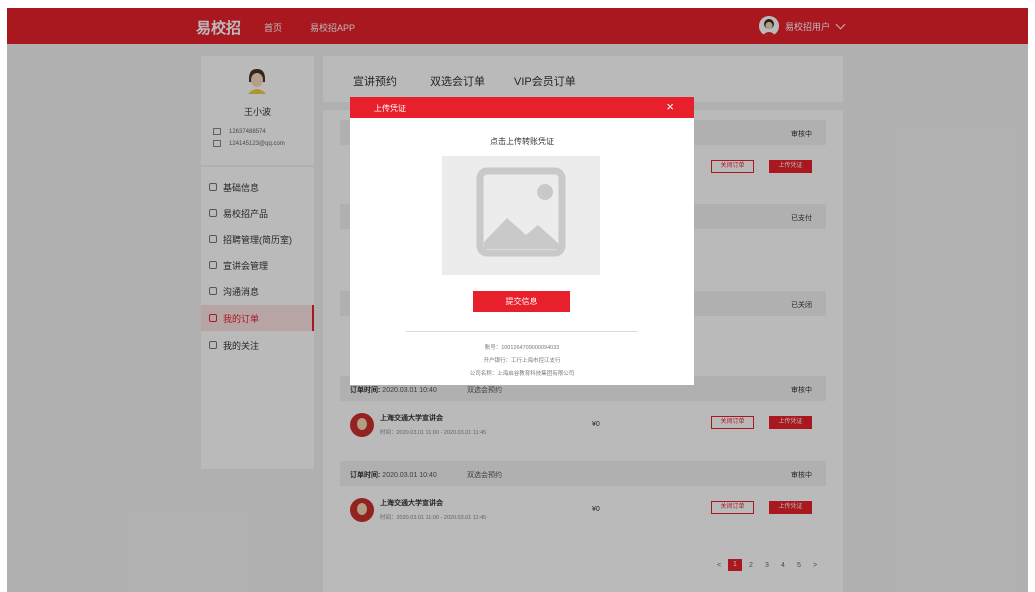 This screenshot has width=1035, height=592. I want to click on submit-button: 提交信息, so click(521, 301).